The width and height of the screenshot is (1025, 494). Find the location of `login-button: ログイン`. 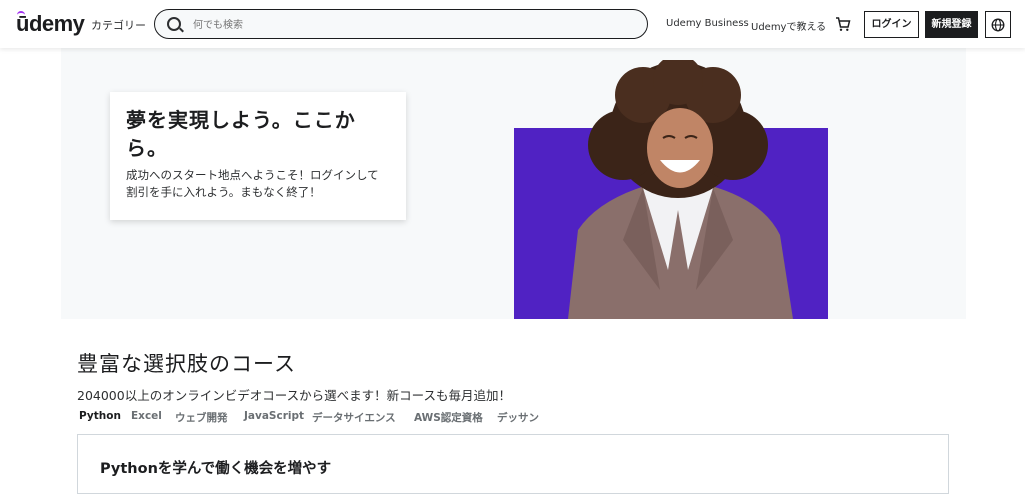

login-button: ログイン is located at coordinates (891, 24).